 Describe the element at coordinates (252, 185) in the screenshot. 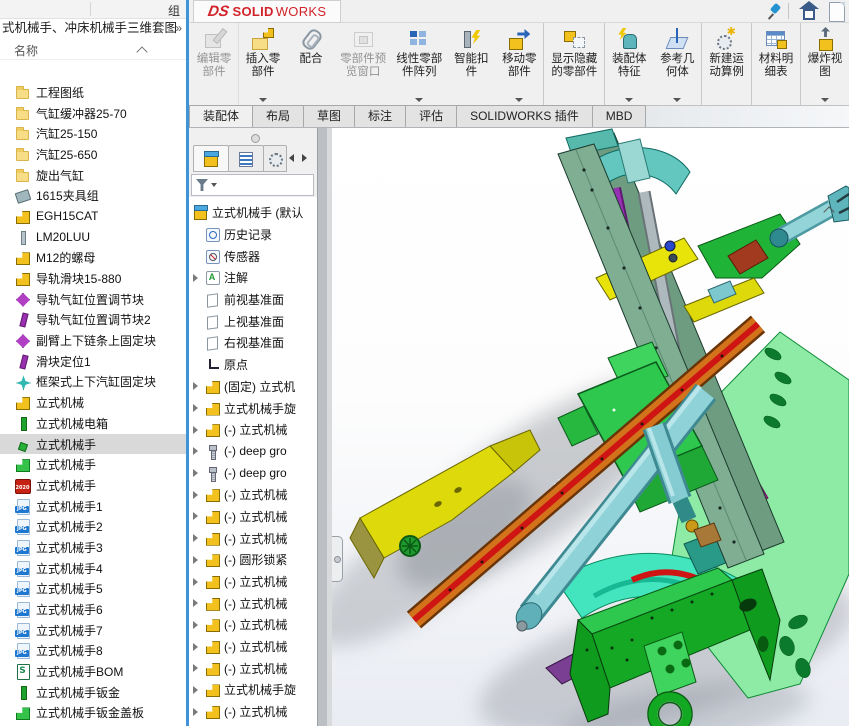

I see `tree-filter-box` at that location.